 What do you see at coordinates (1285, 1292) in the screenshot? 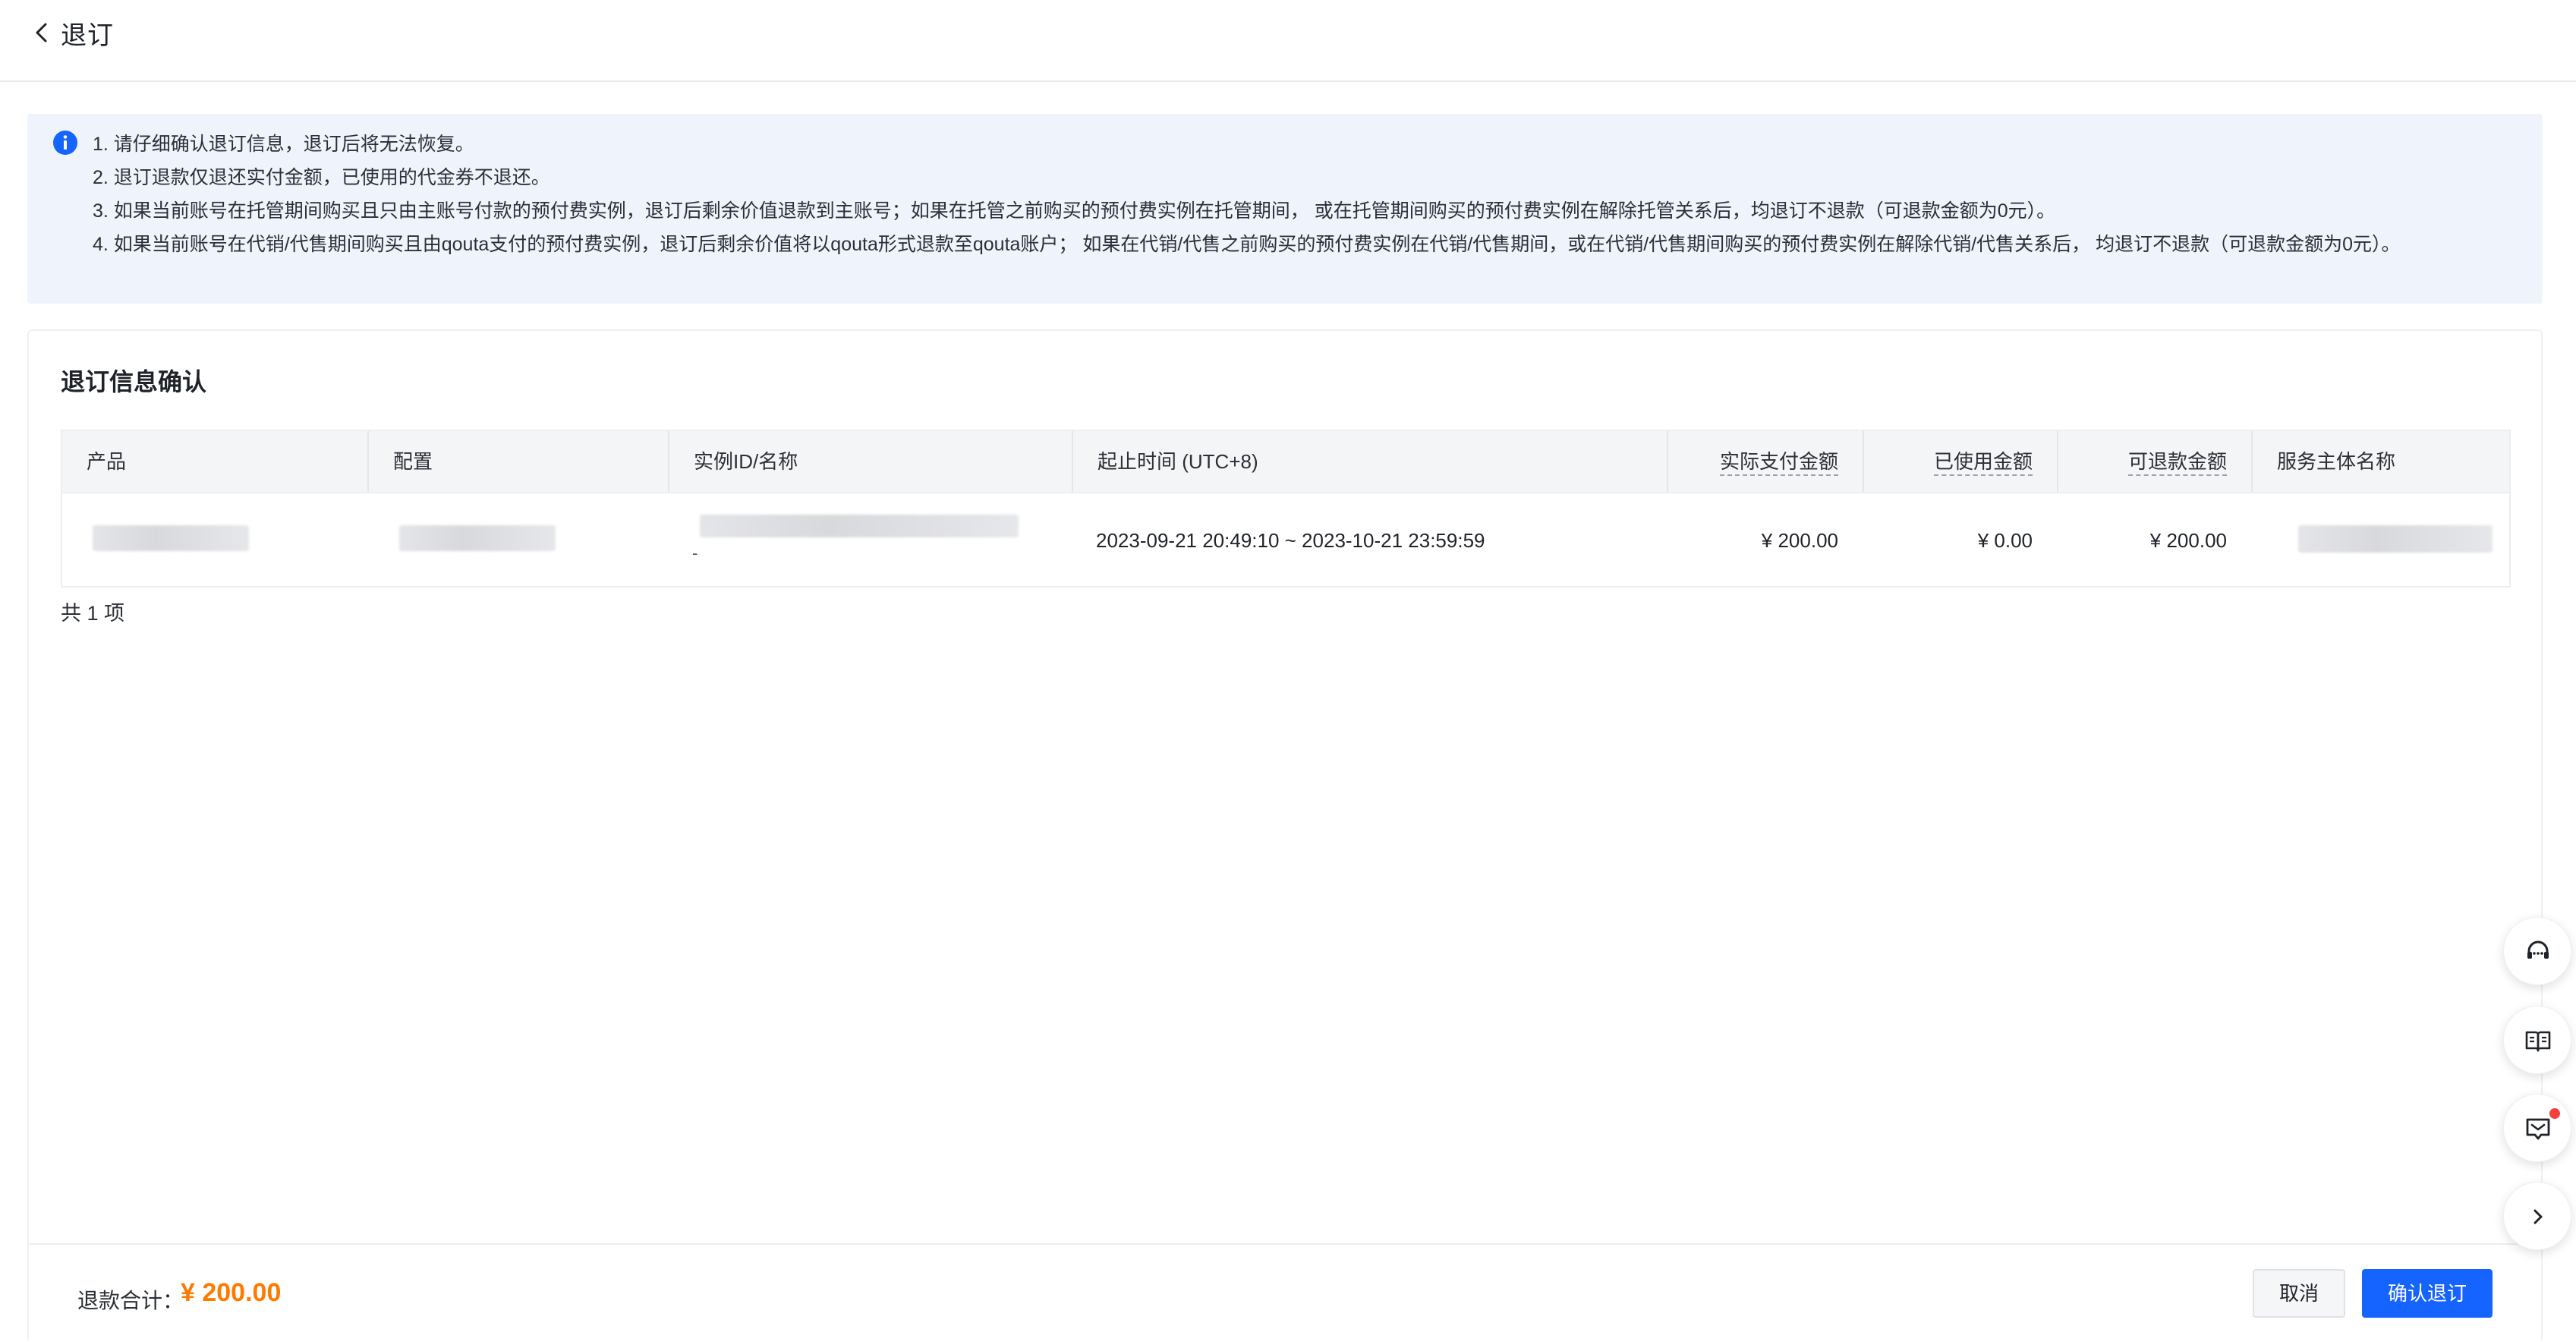
I see `footer-bar: 退款合计： ¥ 200.00 取消 确认退订` at bounding box center [1285, 1292].